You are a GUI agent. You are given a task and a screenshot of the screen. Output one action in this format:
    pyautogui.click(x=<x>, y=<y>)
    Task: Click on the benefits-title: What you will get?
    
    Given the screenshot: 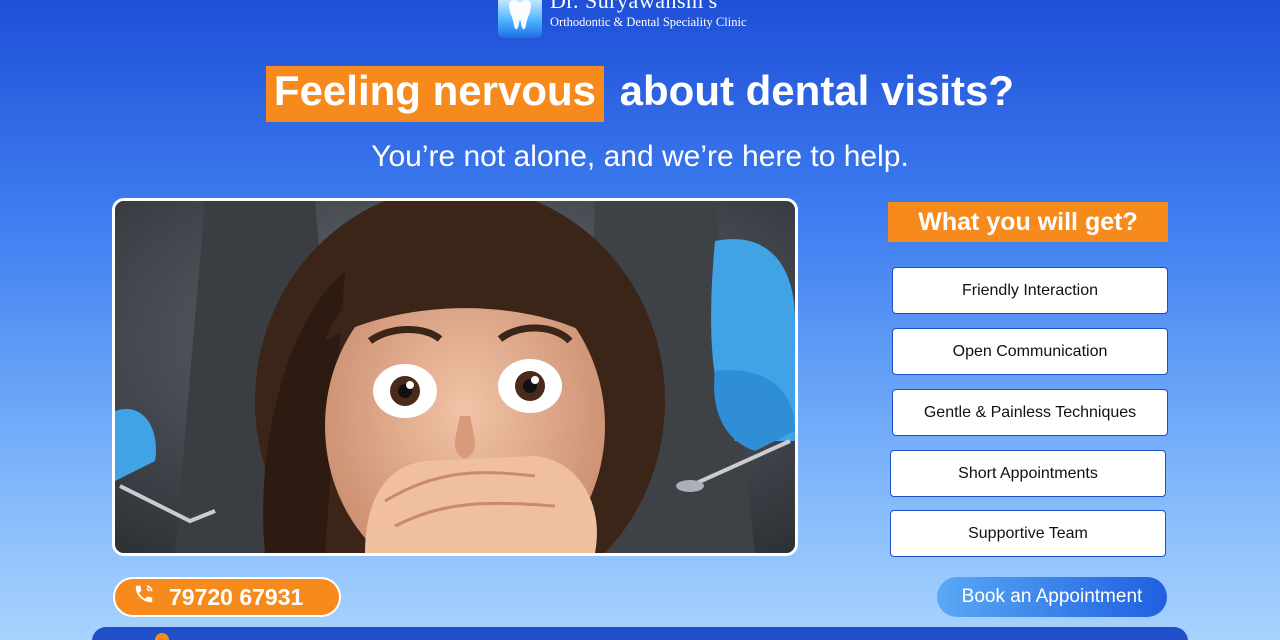 What is the action you would take?
    pyautogui.click(x=1028, y=222)
    